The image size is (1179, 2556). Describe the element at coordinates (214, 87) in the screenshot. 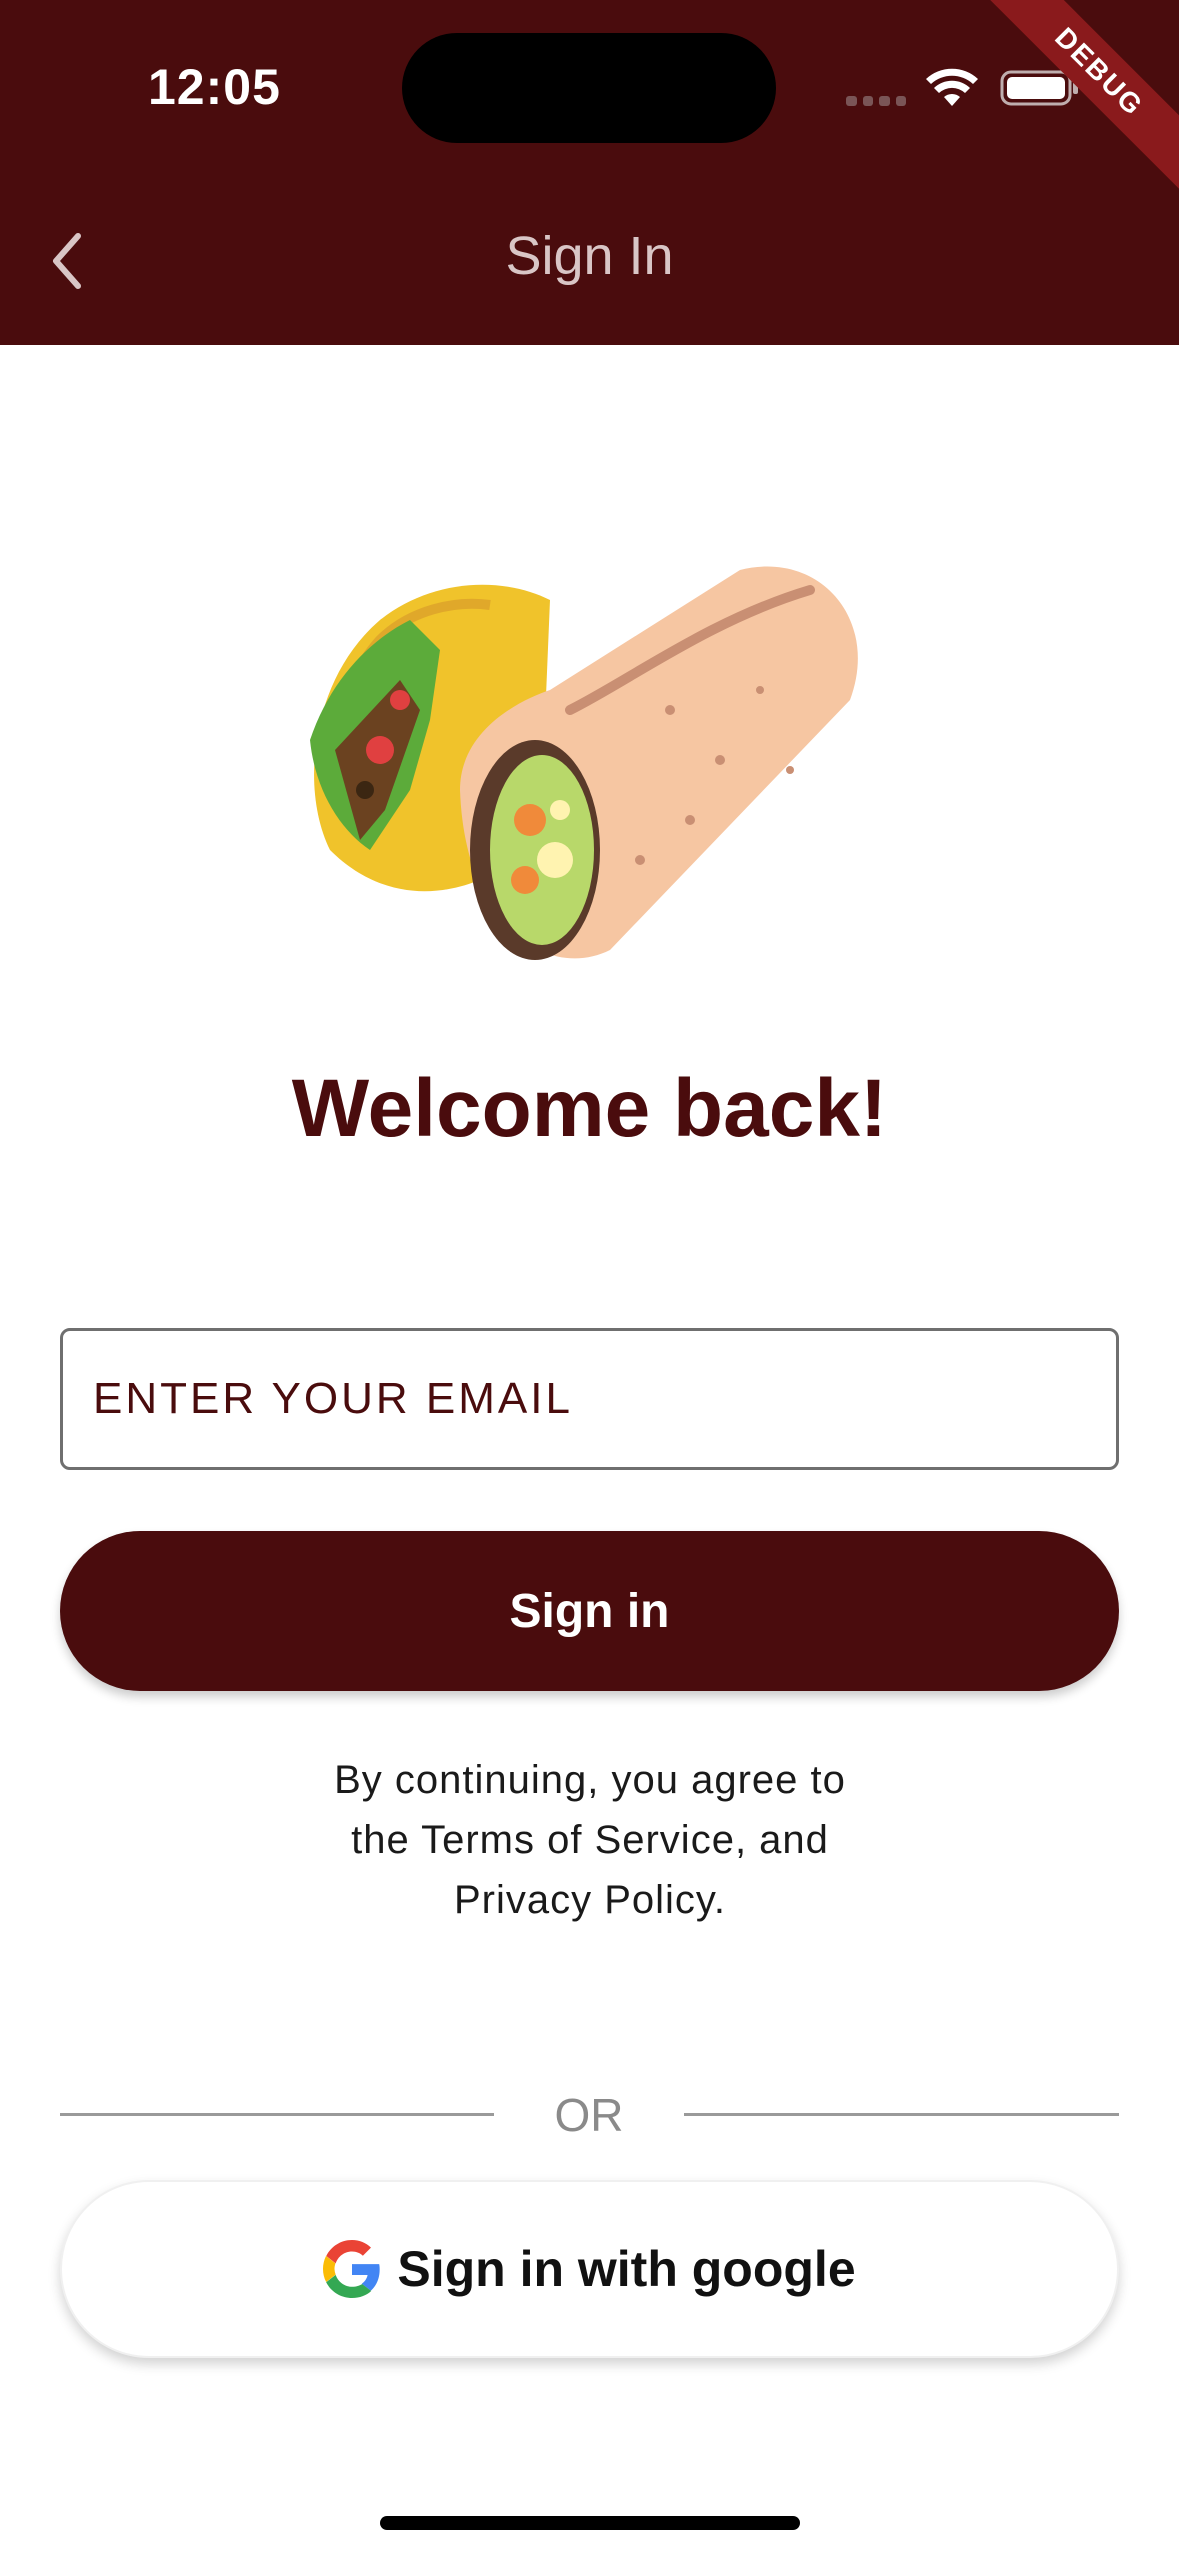

I see `status-time: 12:05` at that location.